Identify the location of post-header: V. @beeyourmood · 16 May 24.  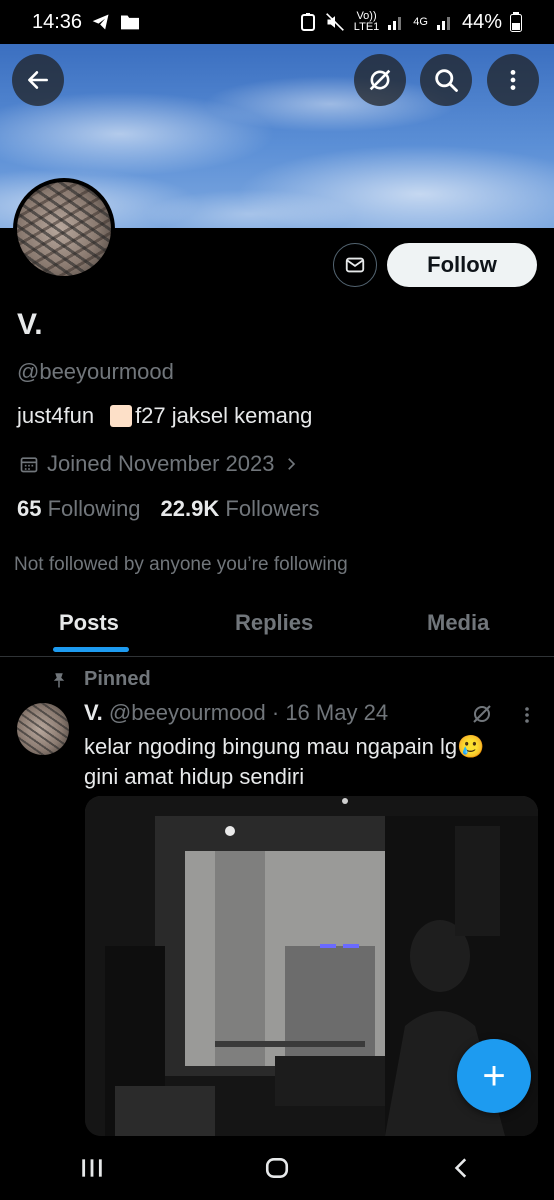
(236, 713).